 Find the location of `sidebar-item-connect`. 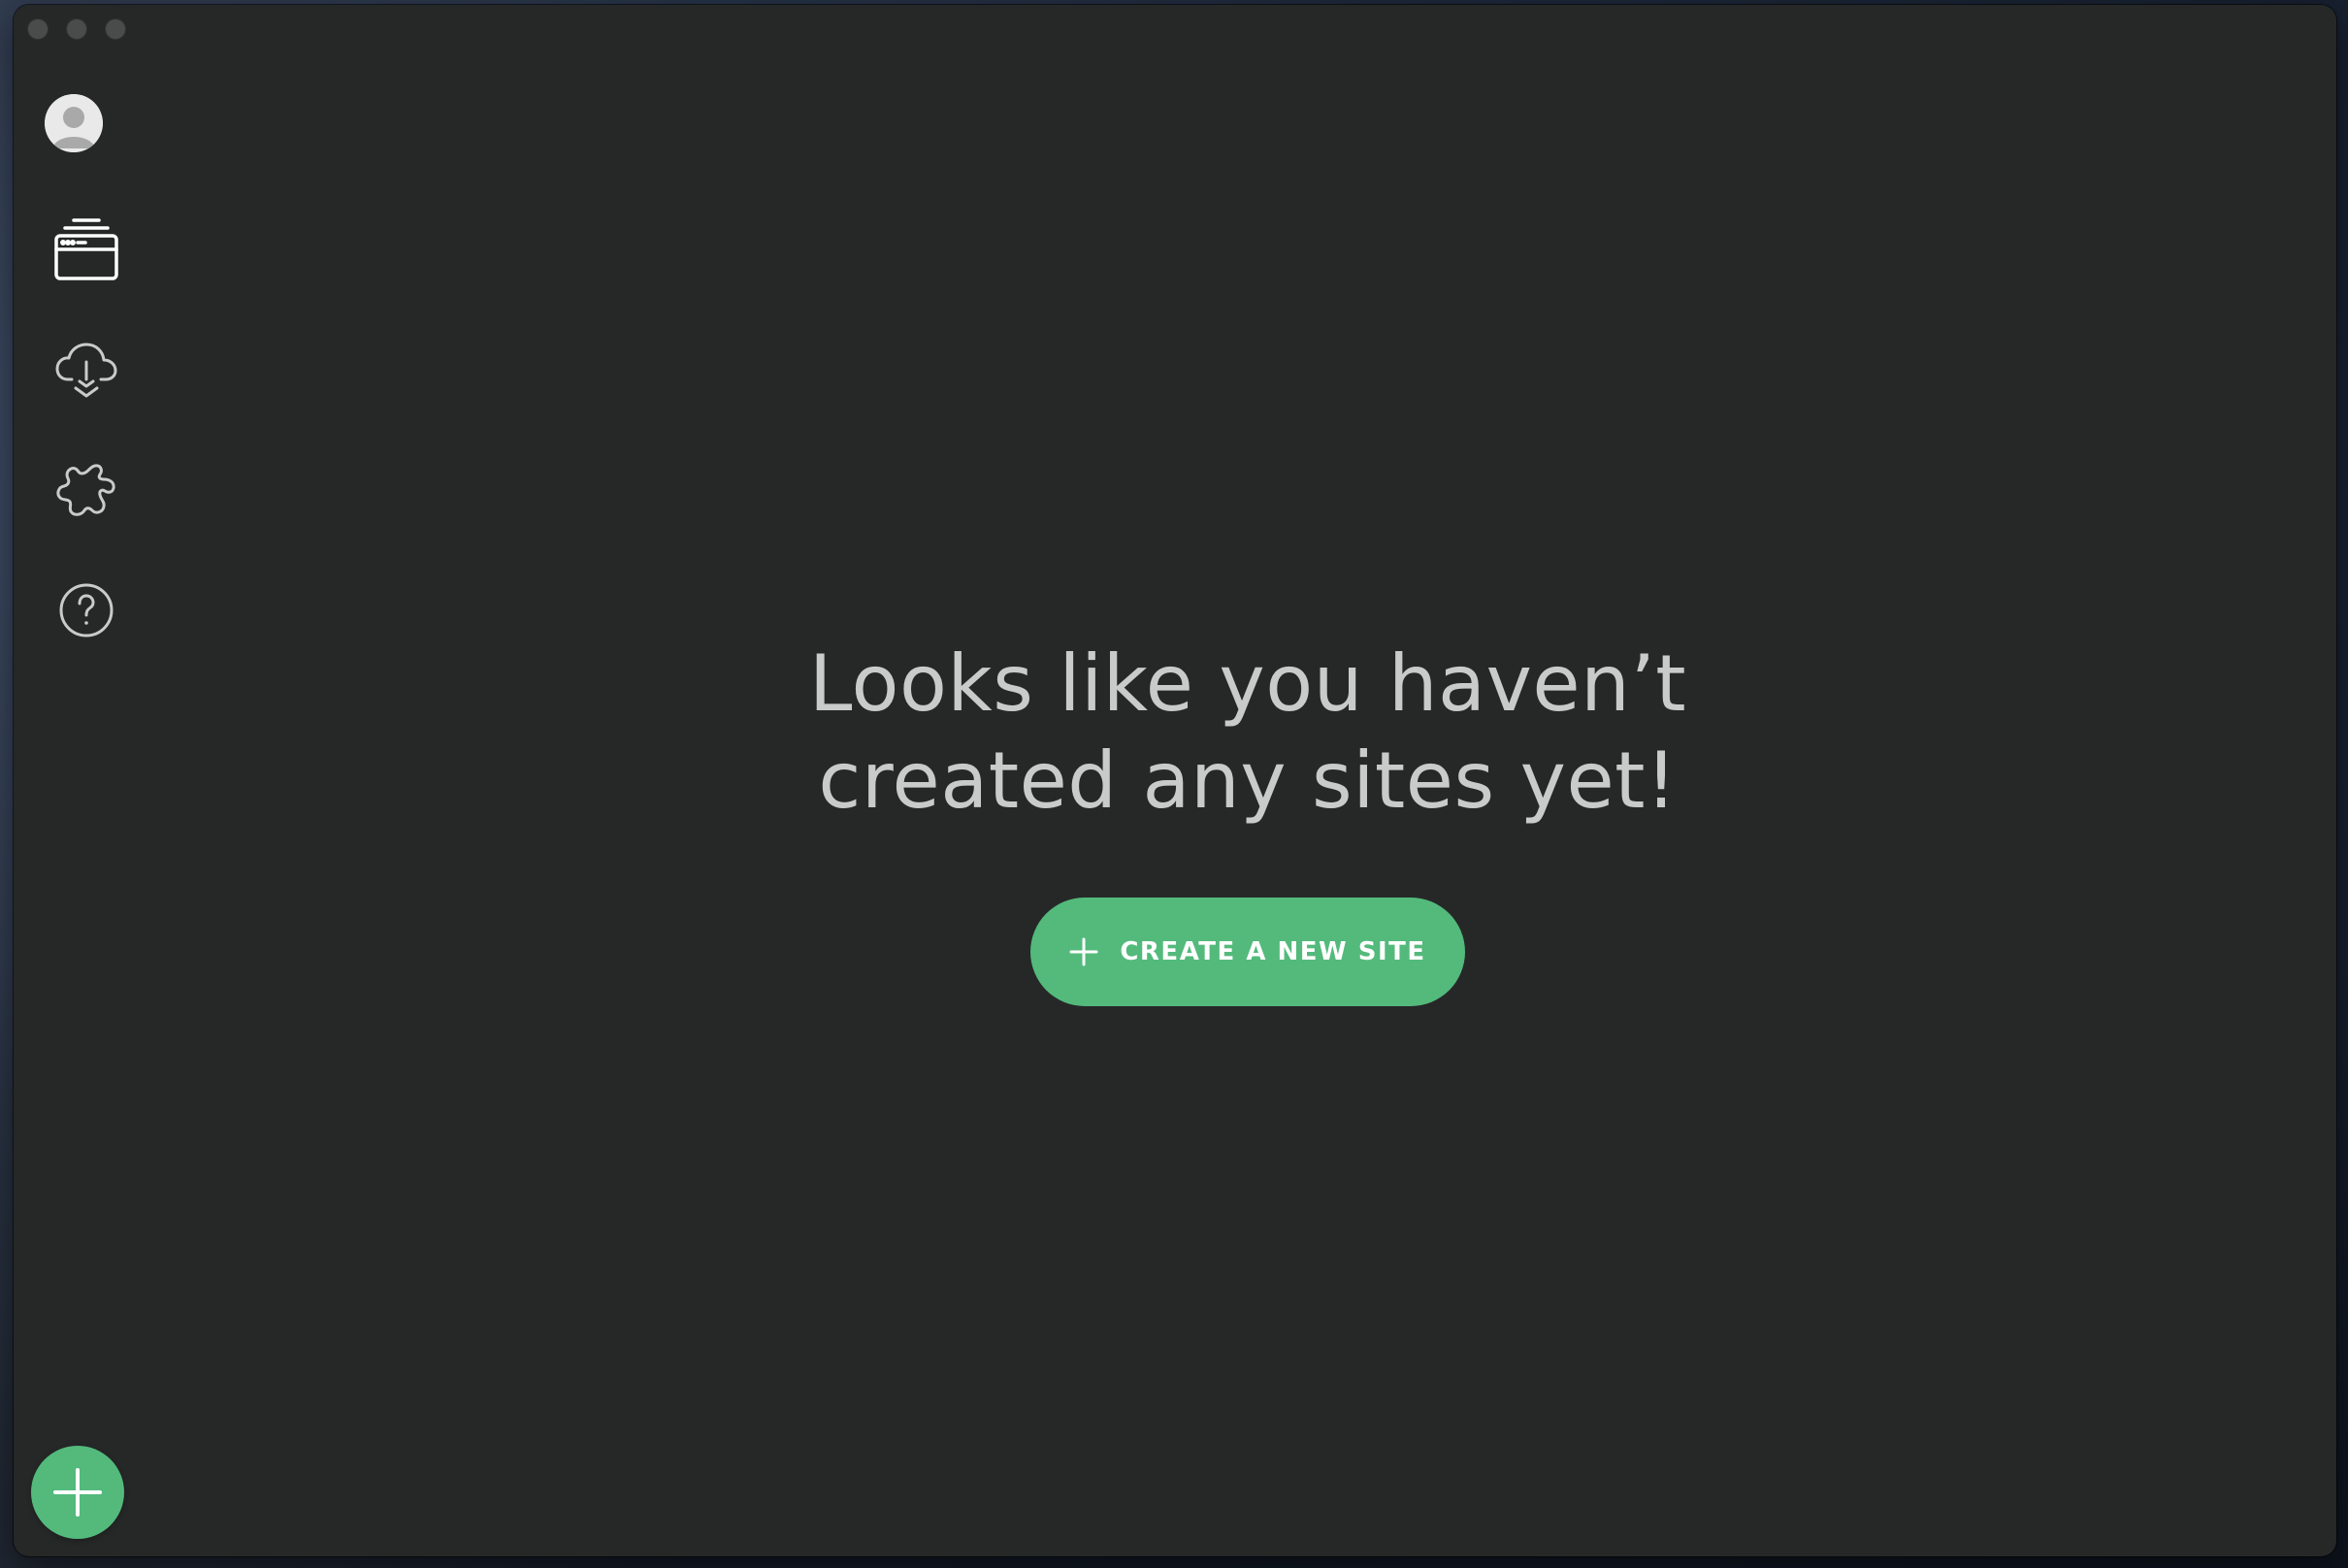

sidebar-item-connect is located at coordinates (87, 369).